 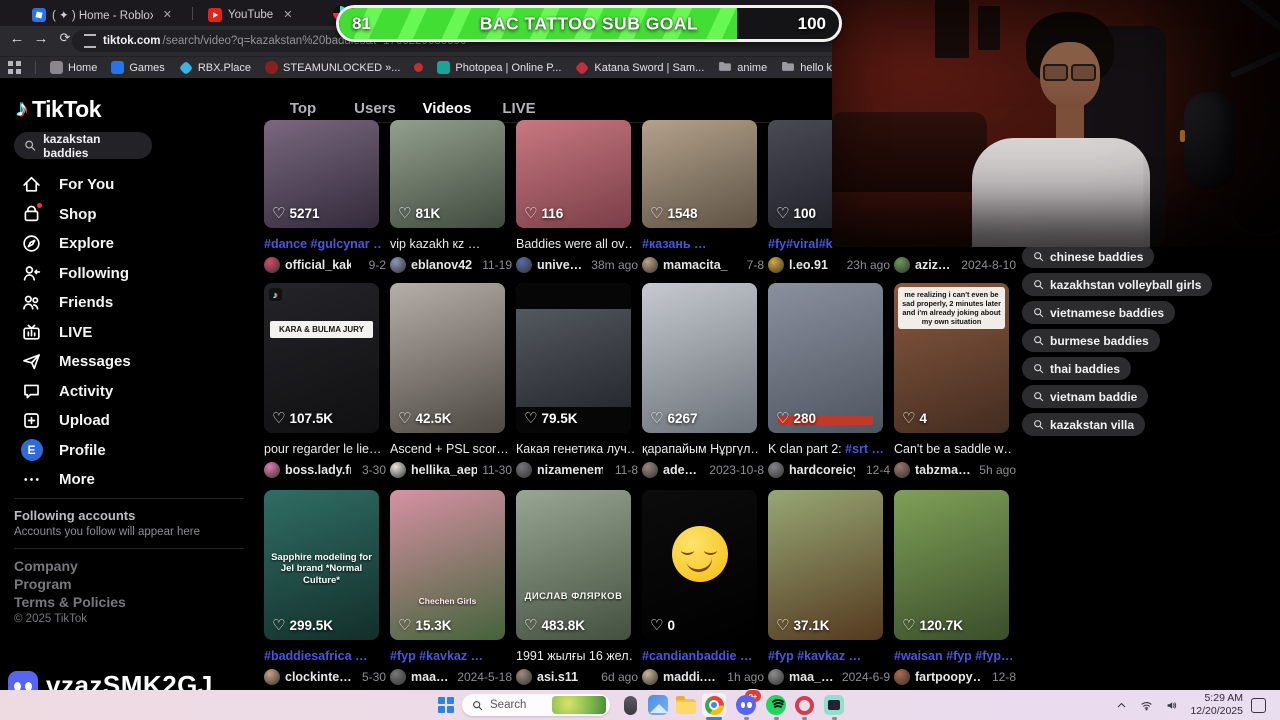 I want to click on video-author-row: asi.s11 6d ago, so click(x=577, y=677).